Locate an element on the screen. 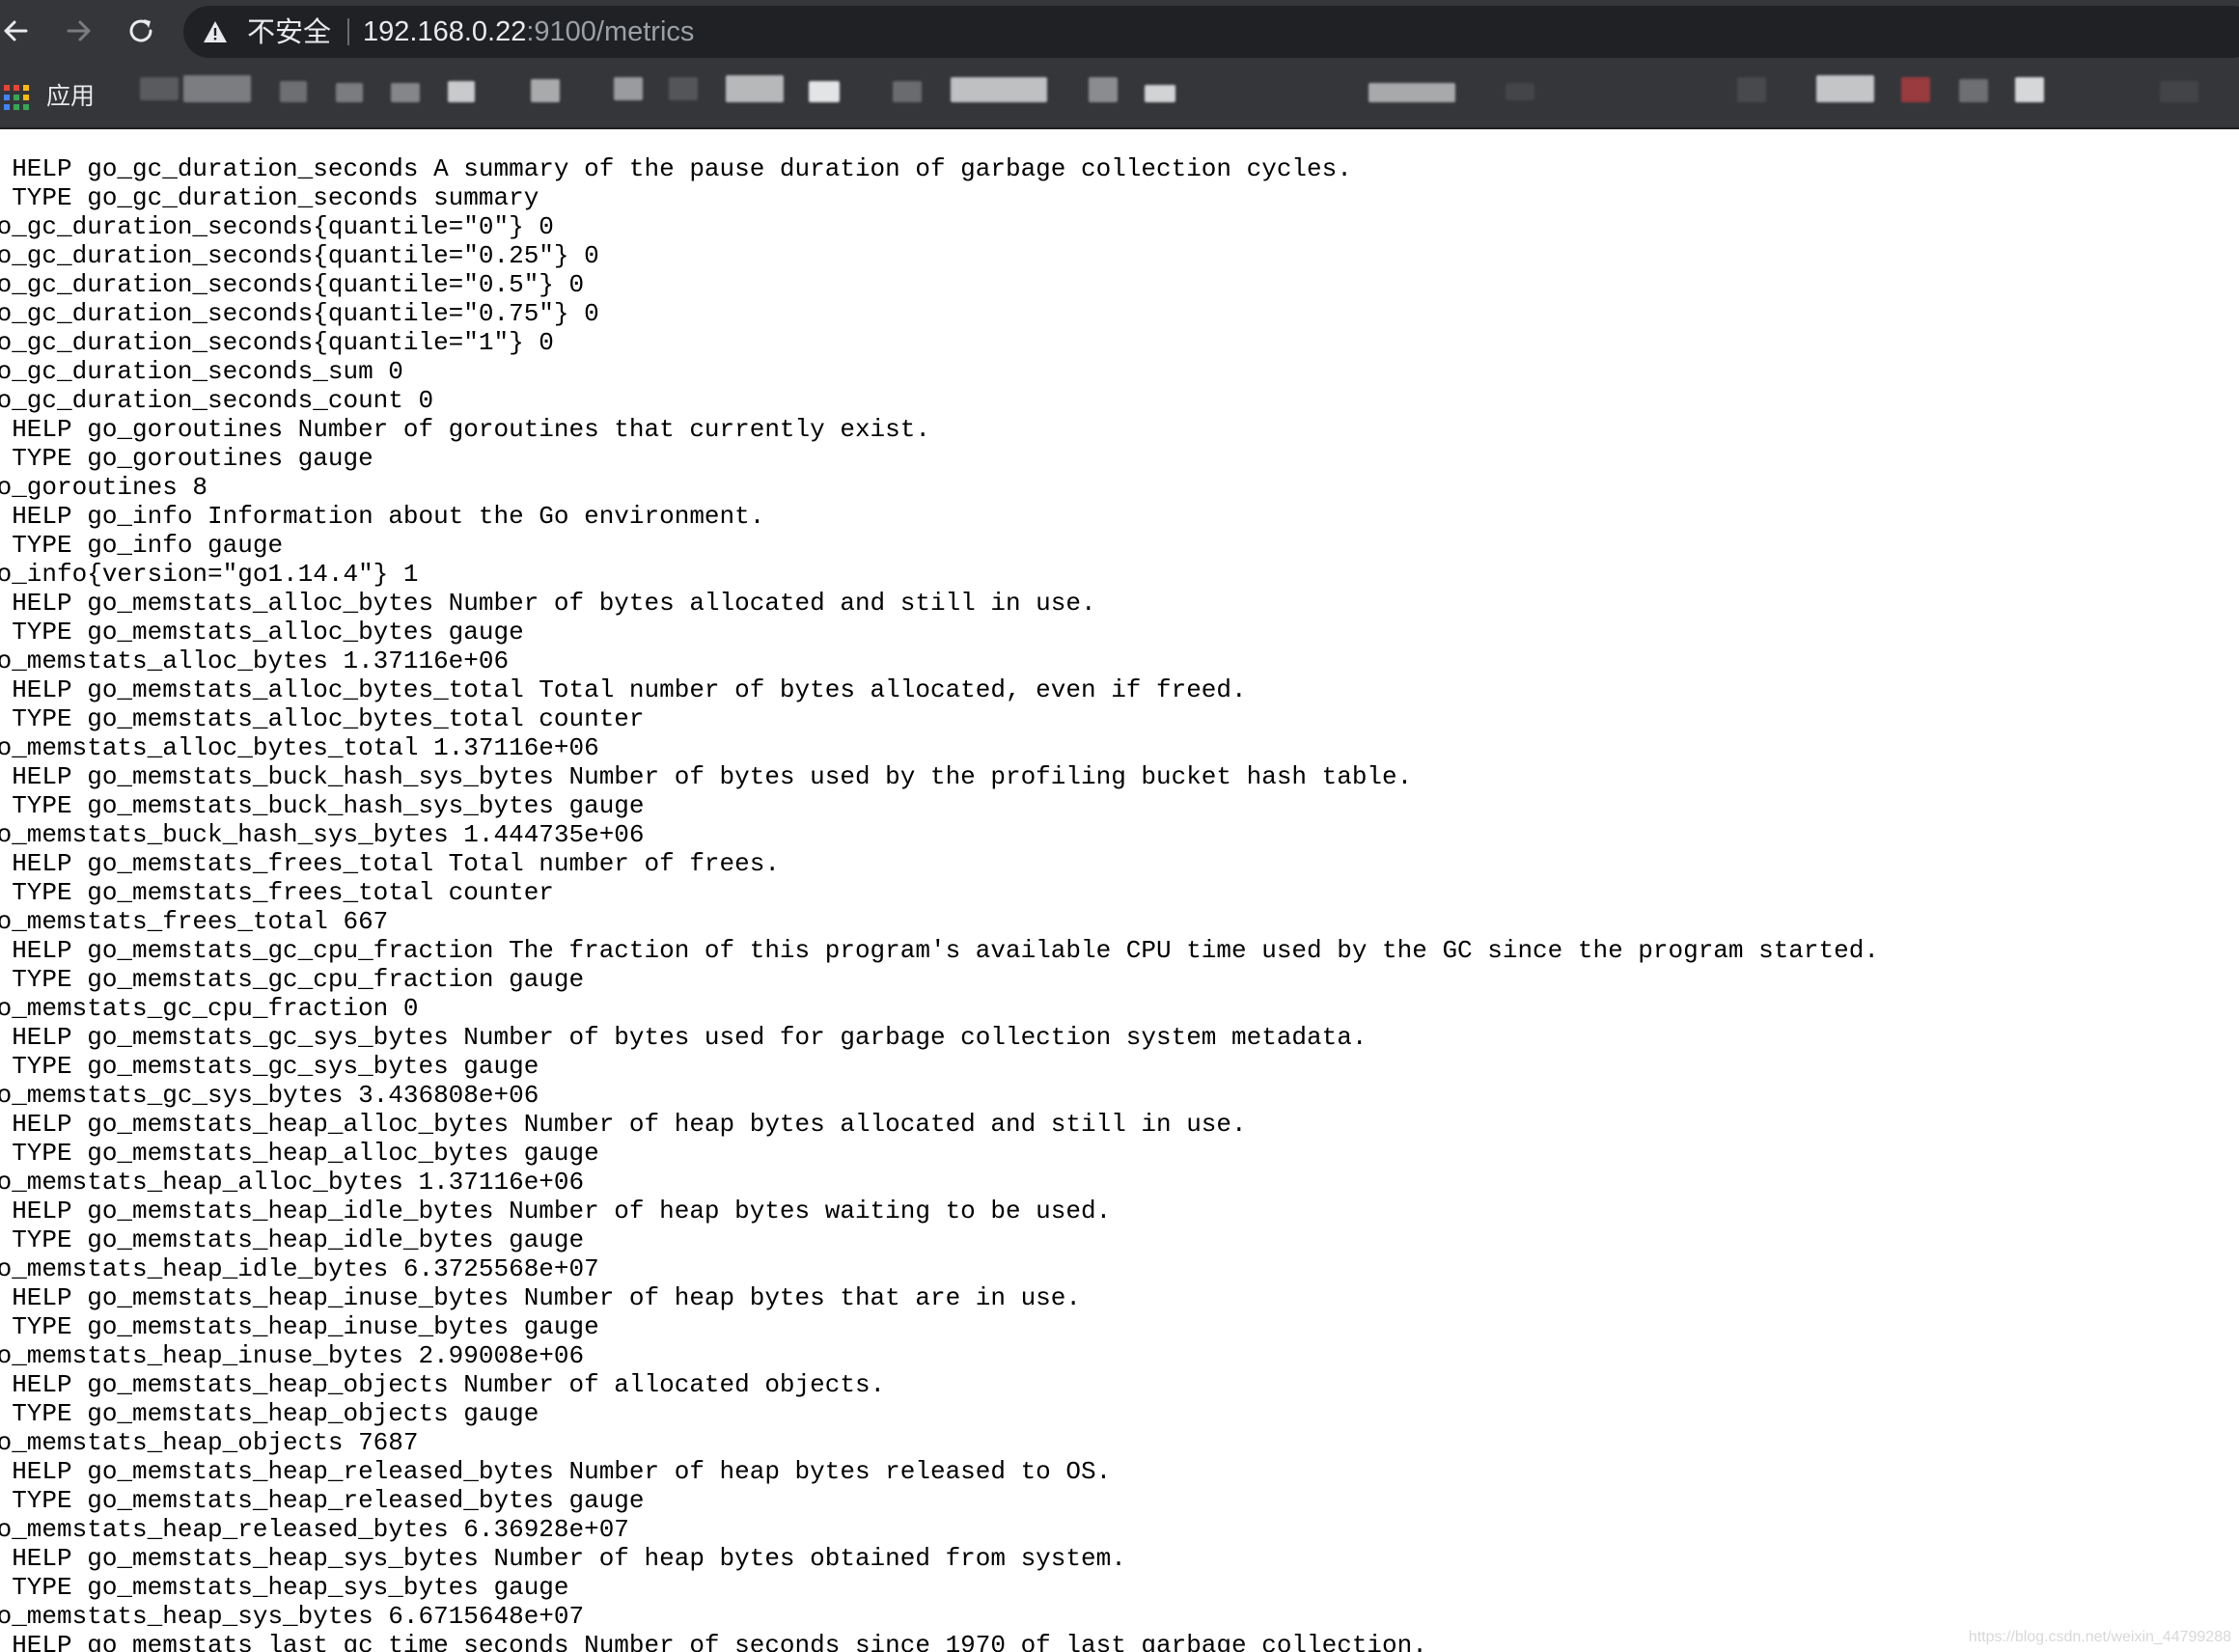 The image size is (2239, 1652). reload-icon is located at coordinates (140, 30).